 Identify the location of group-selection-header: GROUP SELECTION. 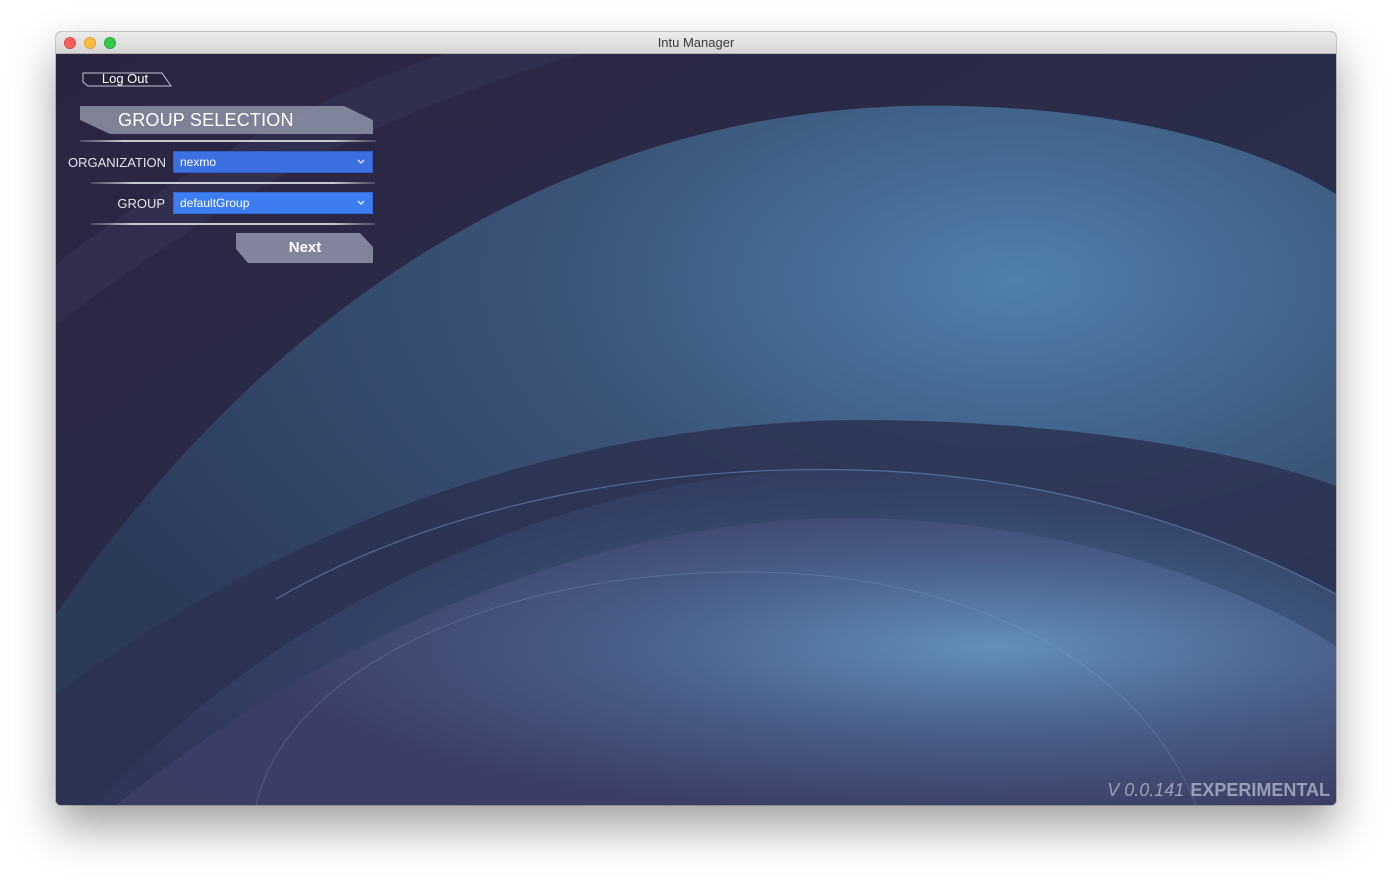
(227, 120).